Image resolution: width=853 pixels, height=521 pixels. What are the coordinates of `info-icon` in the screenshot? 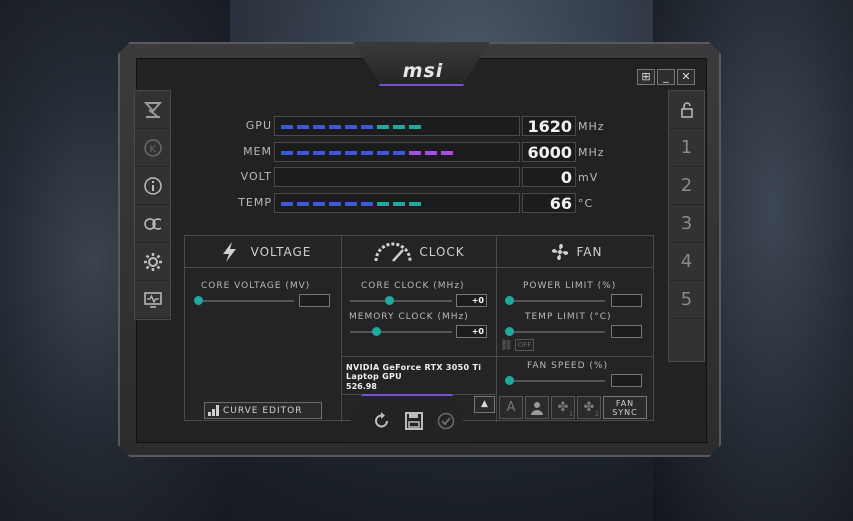 It's located at (152, 186).